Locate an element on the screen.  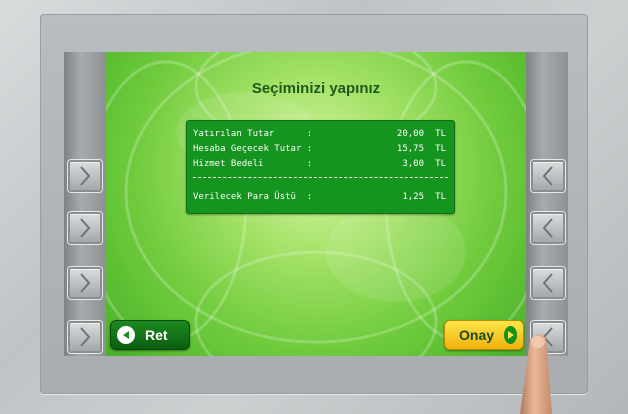
summary-row: Yatırılan Tutar : 20,00 TL is located at coordinates (320, 135).